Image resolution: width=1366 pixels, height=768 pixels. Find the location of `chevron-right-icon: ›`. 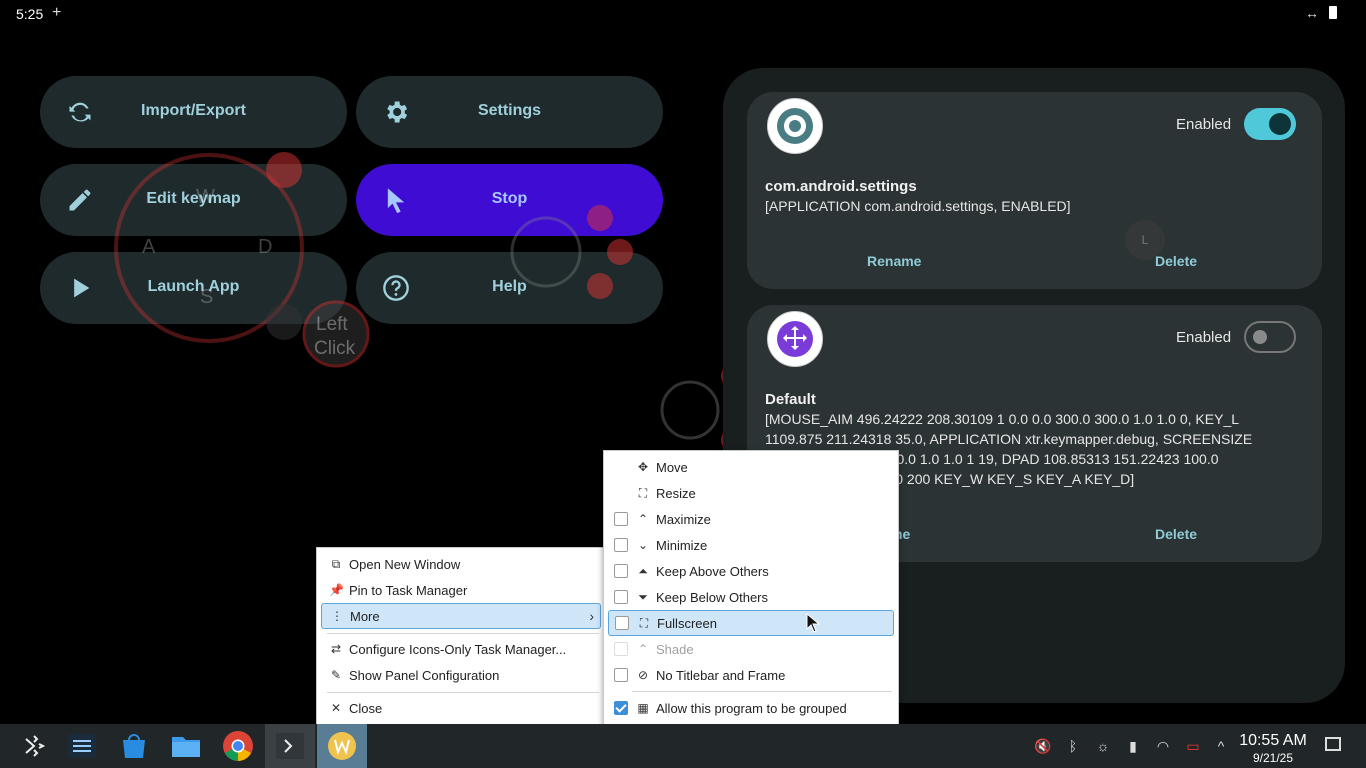

chevron-right-icon: › is located at coordinates (591, 616).